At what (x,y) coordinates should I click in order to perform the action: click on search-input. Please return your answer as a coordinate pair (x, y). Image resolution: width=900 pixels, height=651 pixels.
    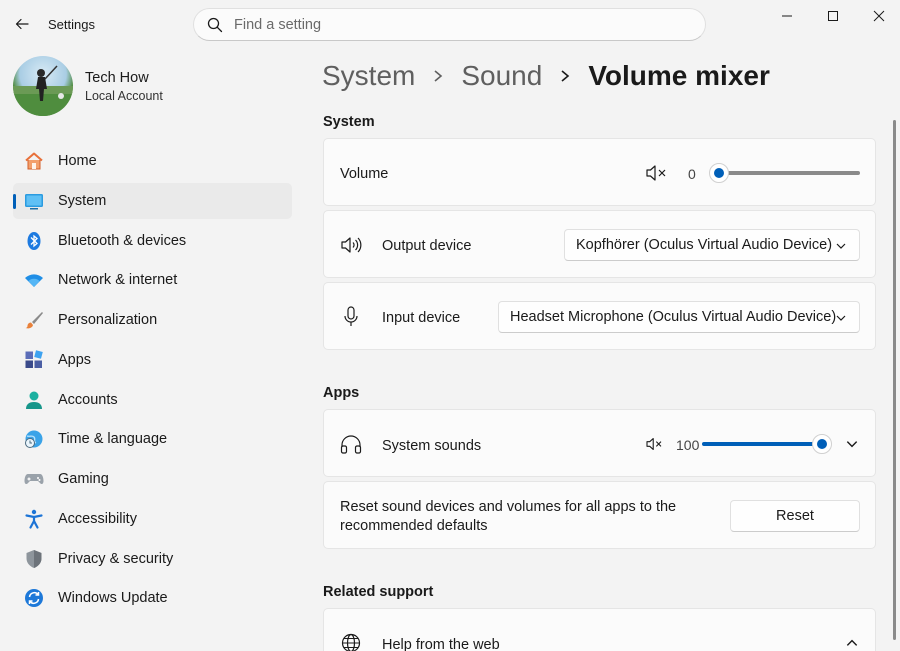
    Looking at the image, I should click on (454, 24).